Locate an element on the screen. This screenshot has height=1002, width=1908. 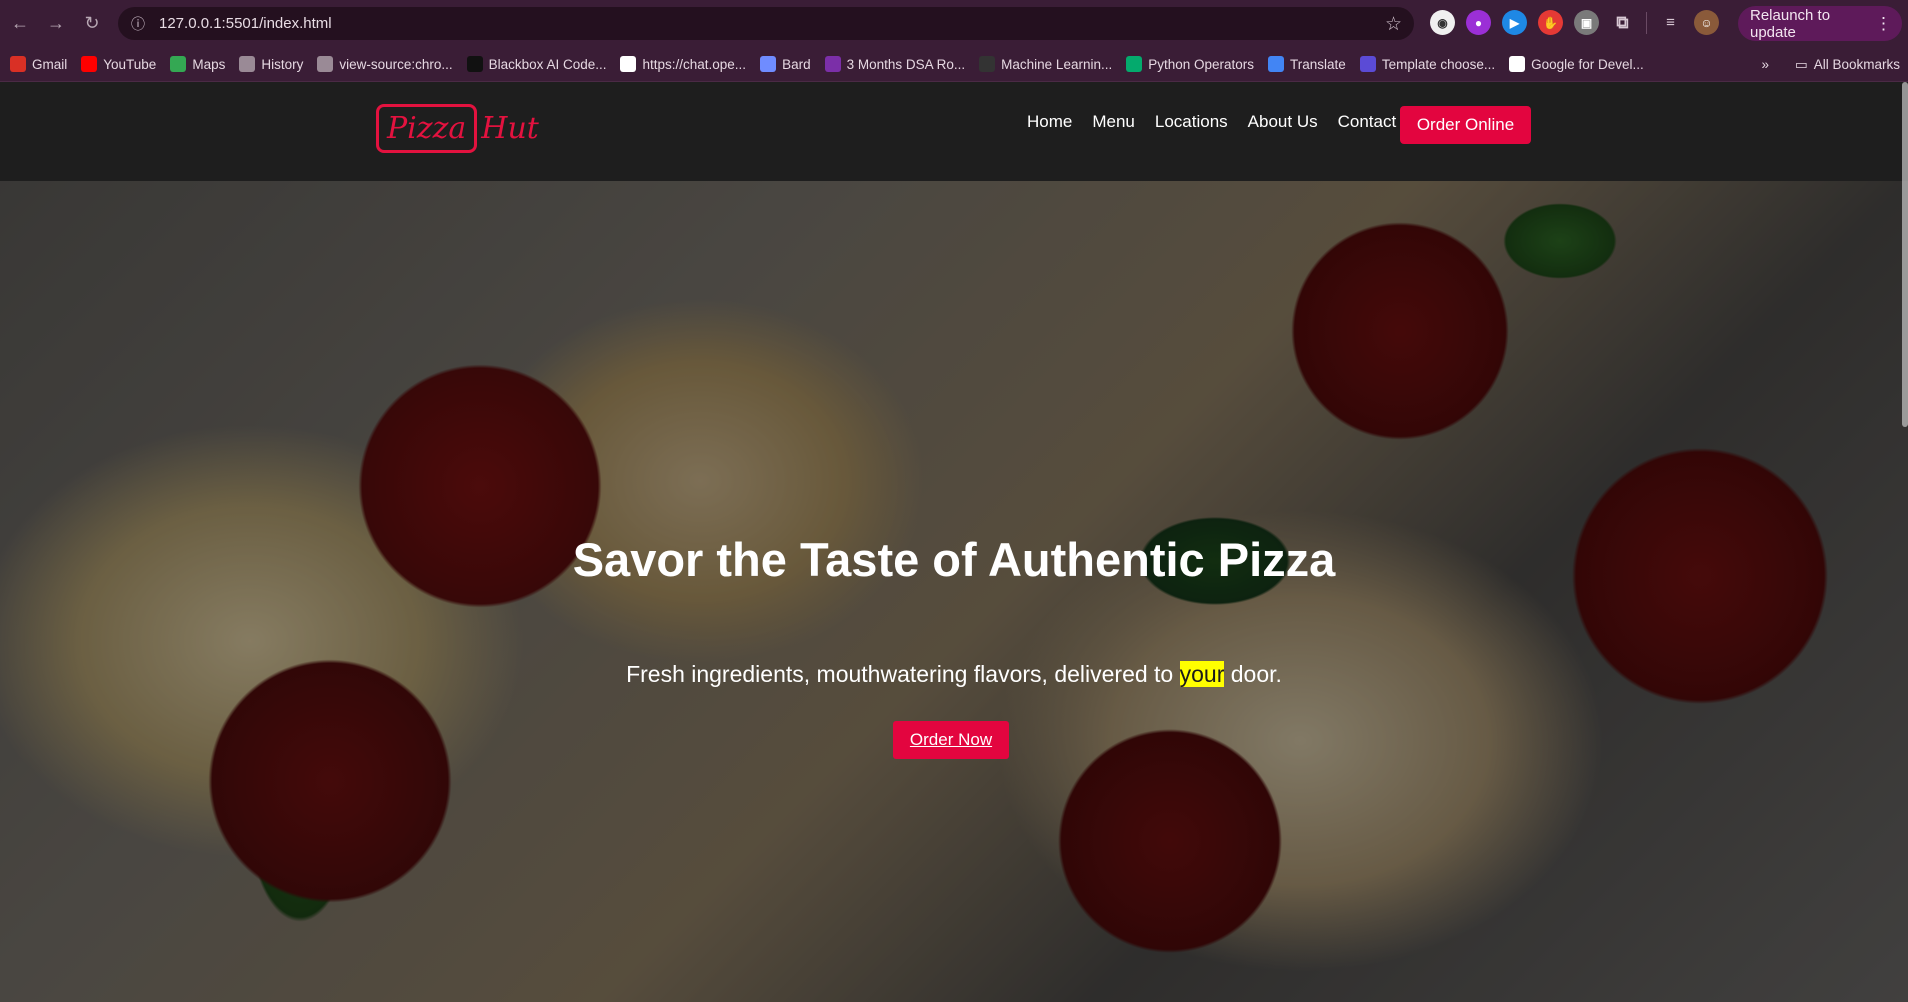
youtube-icon is located at coordinates (89, 64).